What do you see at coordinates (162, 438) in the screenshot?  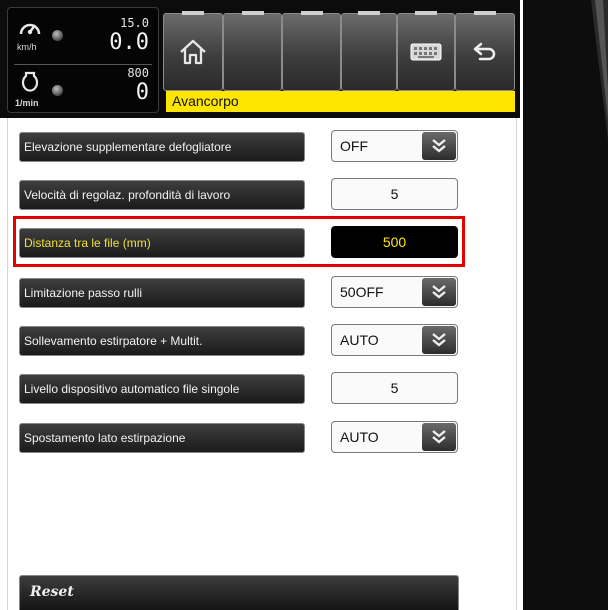 I see `setting-label-side-shift: Spostamento lato estirpazione` at bounding box center [162, 438].